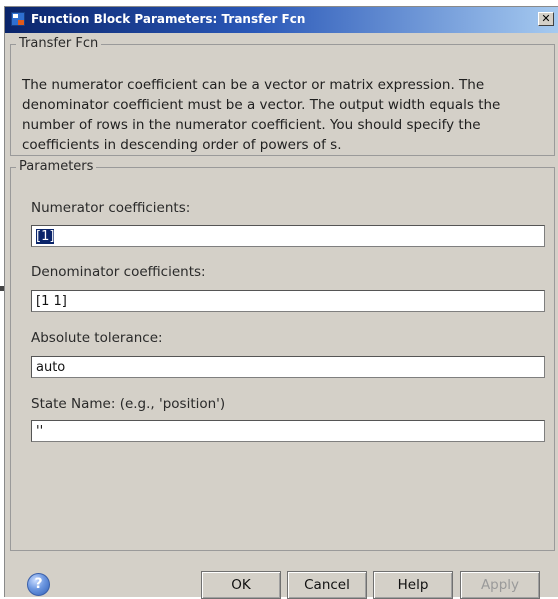 This screenshot has height=599, width=558. What do you see at coordinates (128, 404) in the screenshot?
I see `state-name-label: State Name: (e.g., 'position')` at bounding box center [128, 404].